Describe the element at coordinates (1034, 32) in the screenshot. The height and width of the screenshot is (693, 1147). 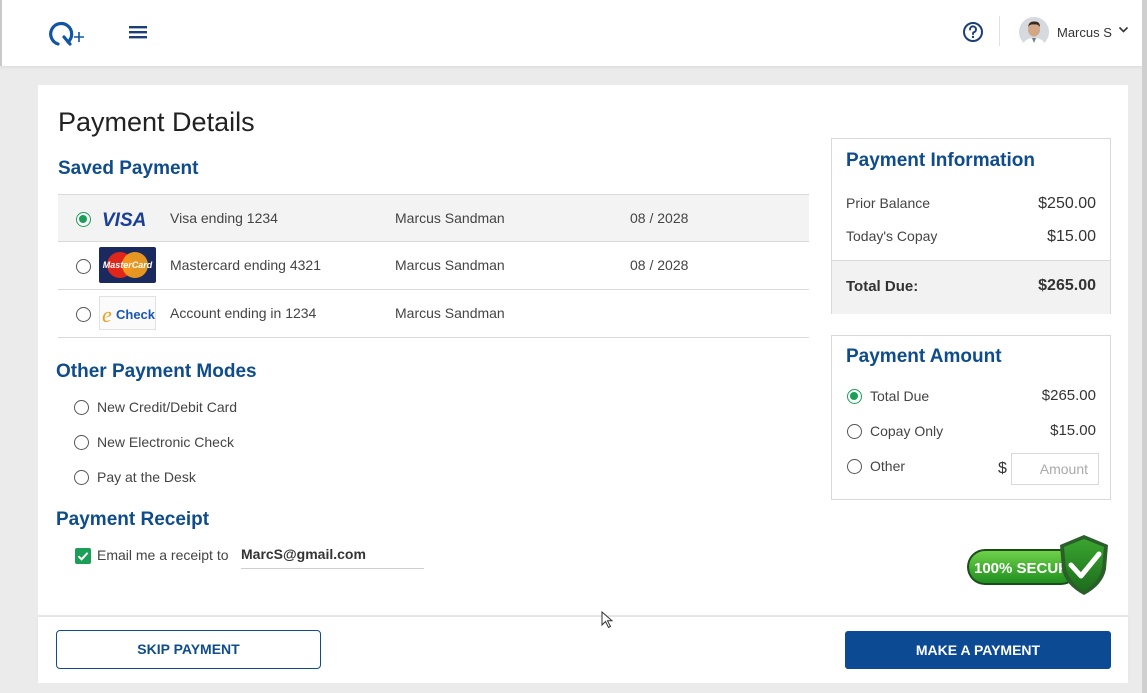
I see `user-avatar` at that location.